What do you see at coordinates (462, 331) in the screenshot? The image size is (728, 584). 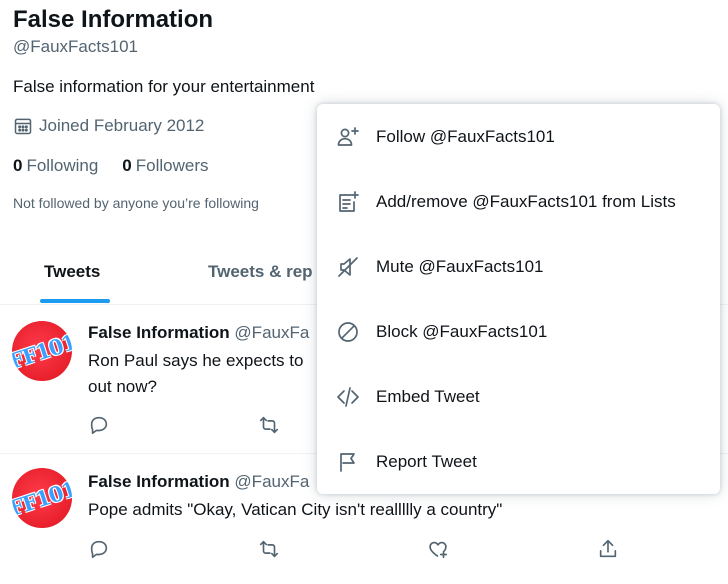 I see `menu-item-label: Block @FauxFacts101` at bounding box center [462, 331].